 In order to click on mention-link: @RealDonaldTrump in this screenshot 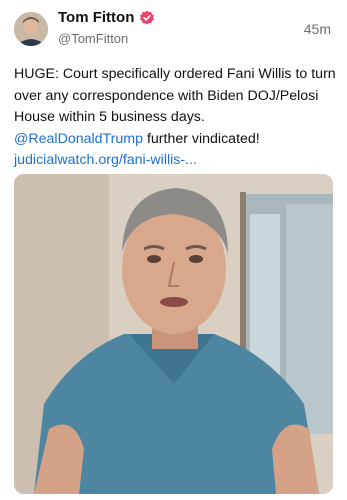, I will do `click(78, 139)`.